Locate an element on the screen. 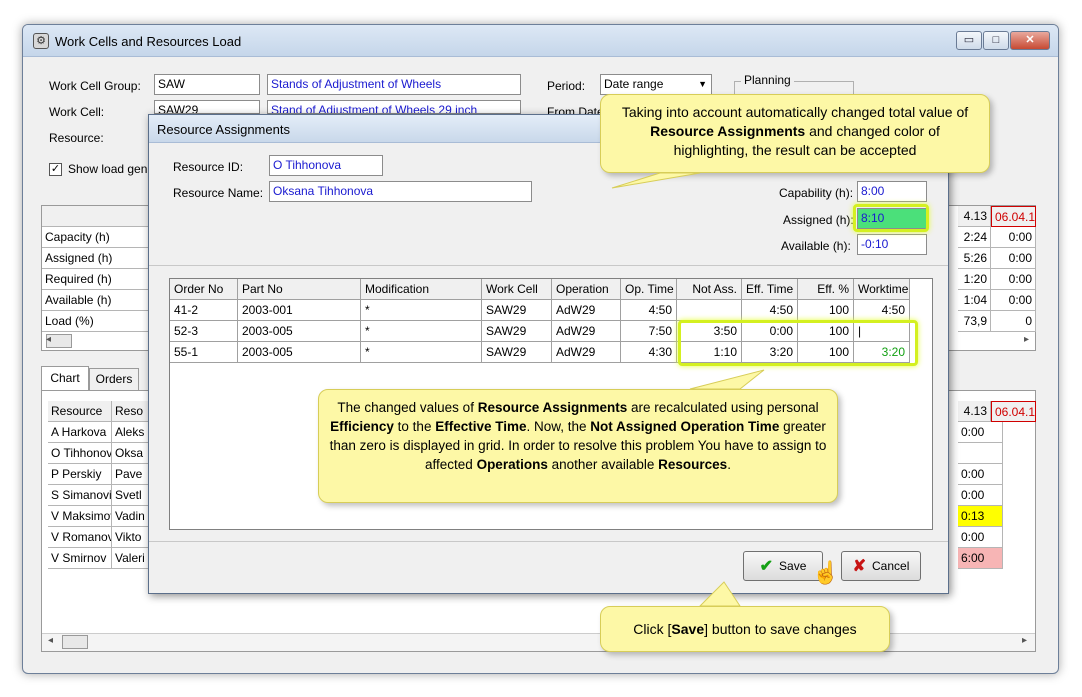 The image size is (1082, 697). callout-pointers is located at coordinates (688, 389).